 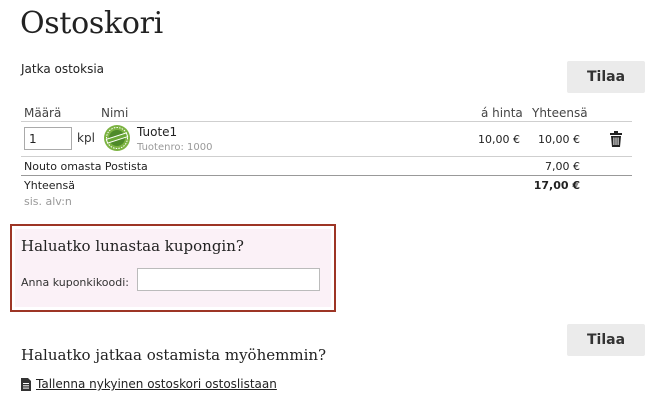 What do you see at coordinates (562, 166) in the screenshot?
I see `shipping-total: 7,00 €` at bounding box center [562, 166].